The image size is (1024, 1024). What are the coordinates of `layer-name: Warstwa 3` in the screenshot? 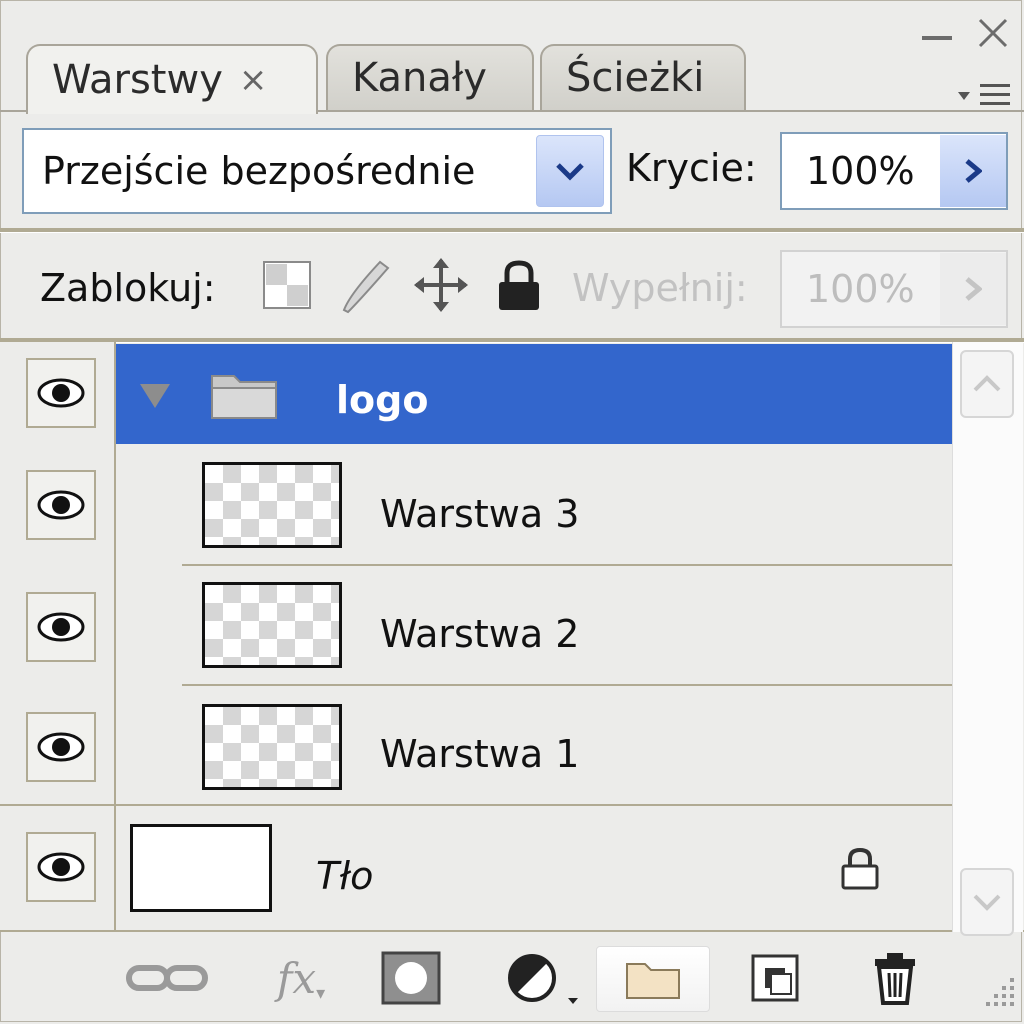 It's located at (479, 514).